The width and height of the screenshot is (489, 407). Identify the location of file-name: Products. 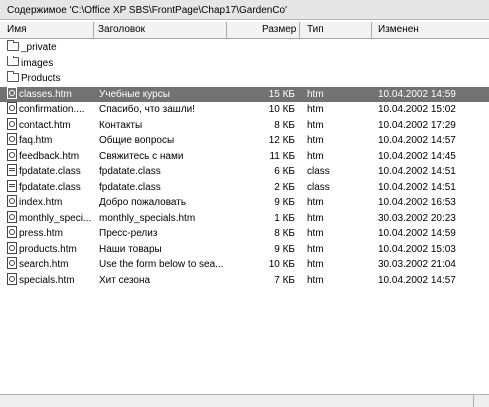
(41, 78).